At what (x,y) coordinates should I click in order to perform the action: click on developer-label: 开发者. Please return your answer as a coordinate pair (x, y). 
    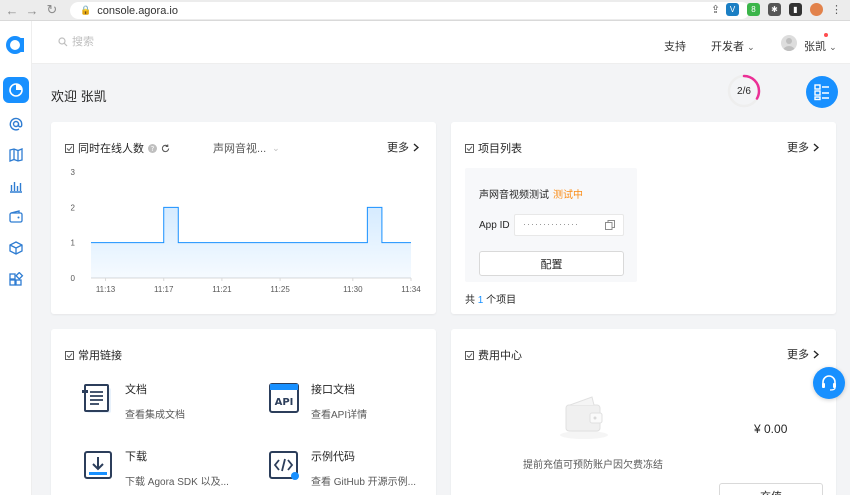
    Looking at the image, I should click on (727, 47).